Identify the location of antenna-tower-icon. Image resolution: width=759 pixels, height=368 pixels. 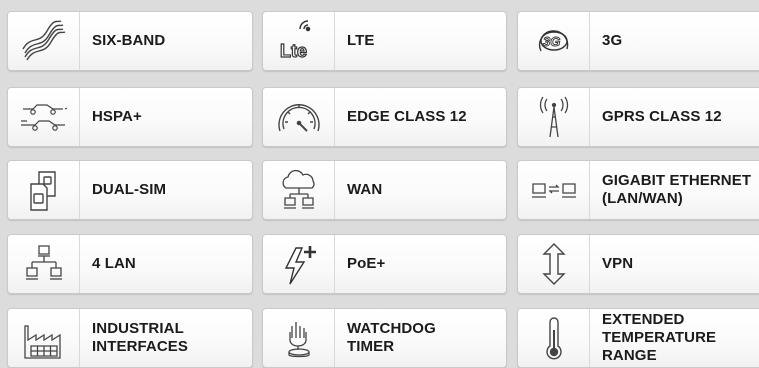
(554, 117).